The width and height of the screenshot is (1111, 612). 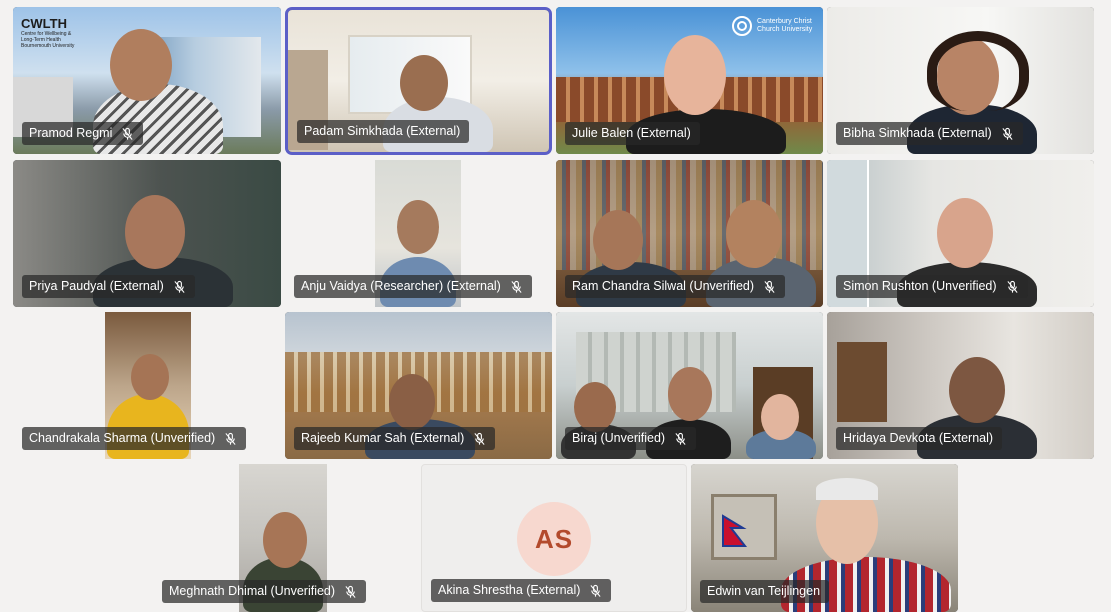 I want to click on video-tile-rajeeb-kumar-sah: Rajeeb Kumar Sah (External), so click(x=418, y=385).